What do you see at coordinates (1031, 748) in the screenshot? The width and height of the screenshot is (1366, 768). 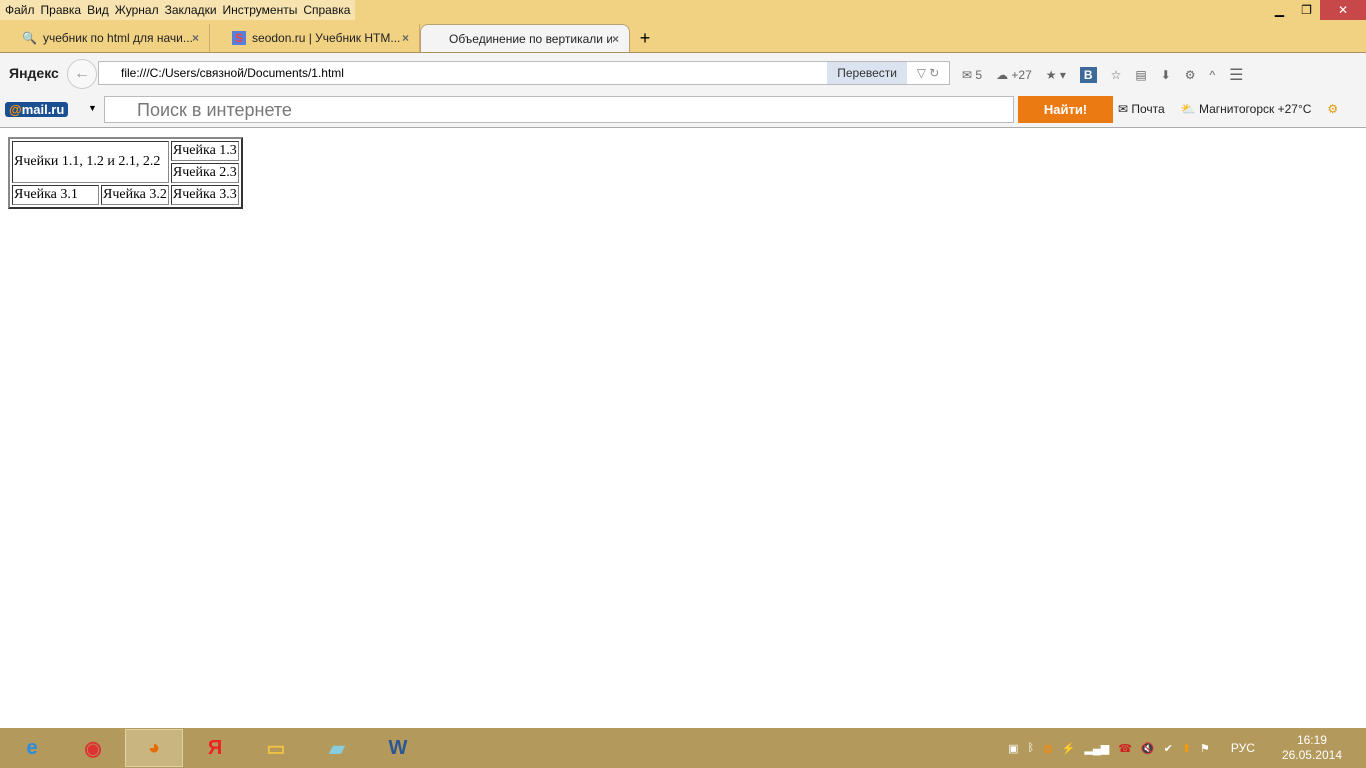 I see `bluetooth-icon: ᛒ` at bounding box center [1031, 748].